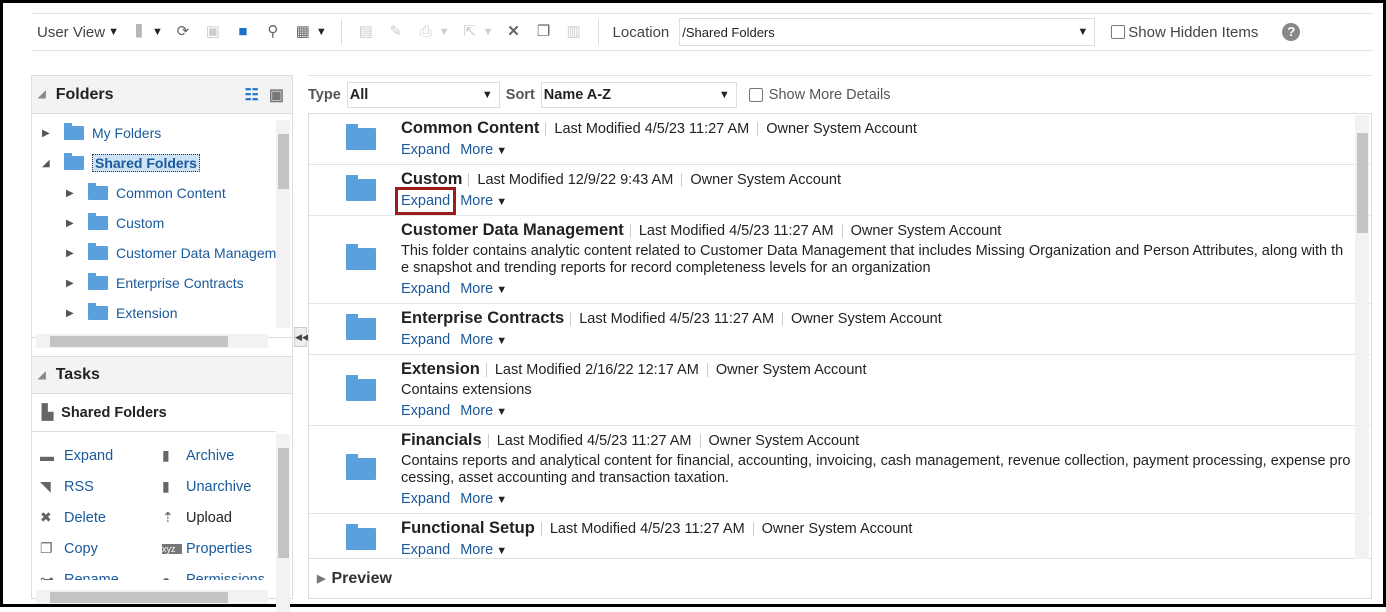 This screenshot has height=612, width=1386. What do you see at coordinates (396, 32) in the screenshot?
I see `edit-icon: ✎` at bounding box center [396, 32].